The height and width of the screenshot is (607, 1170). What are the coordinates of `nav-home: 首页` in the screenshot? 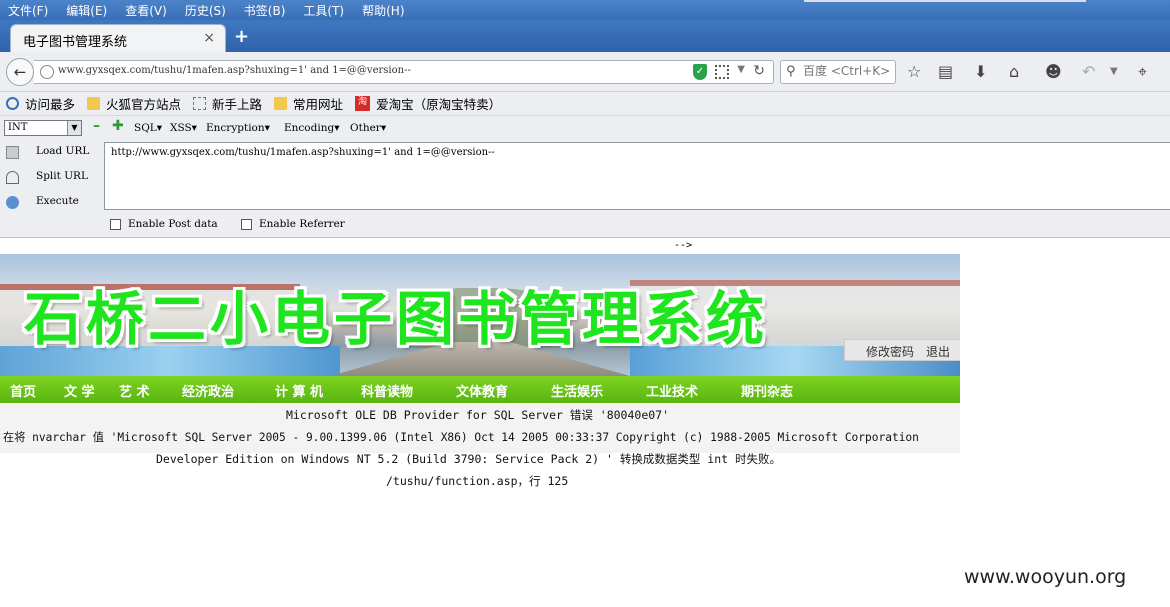 It's located at (23, 390).